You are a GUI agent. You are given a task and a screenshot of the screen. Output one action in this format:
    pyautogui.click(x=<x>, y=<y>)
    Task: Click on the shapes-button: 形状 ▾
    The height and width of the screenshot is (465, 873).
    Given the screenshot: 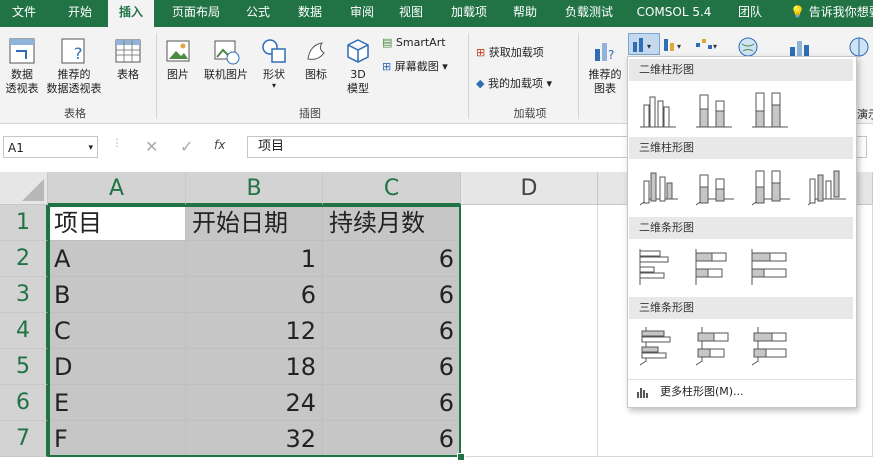 What is the action you would take?
    pyautogui.click(x=274, y=63)
    